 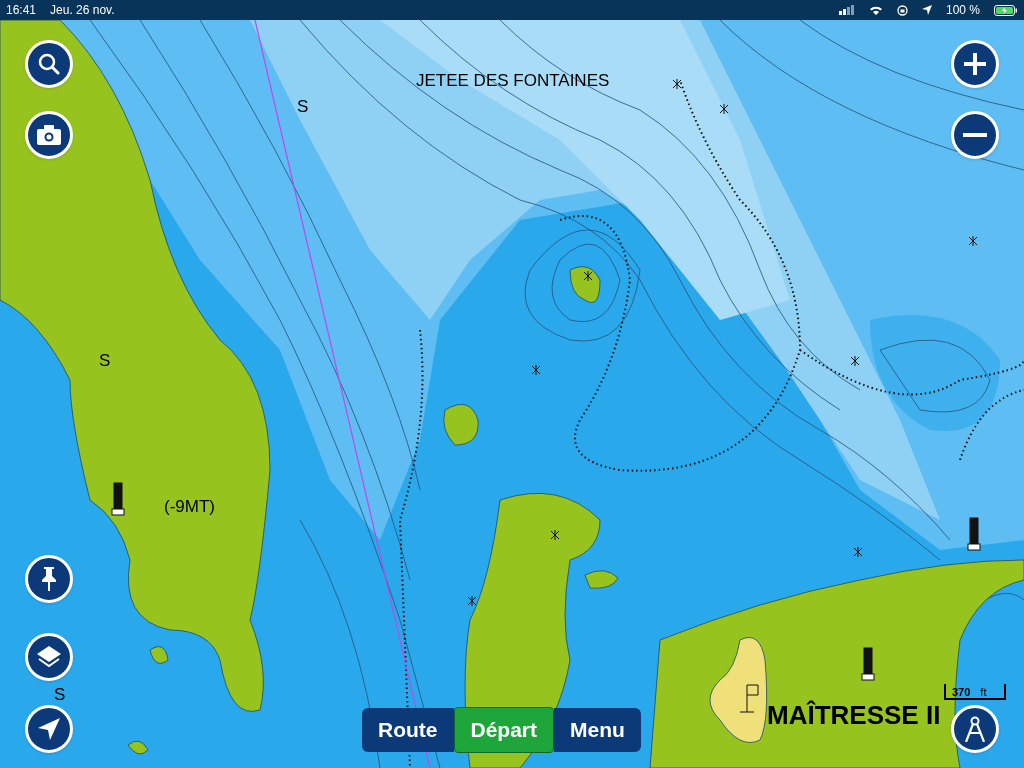 I want to click on compass-divider-icon, so click(x=975, y=729).